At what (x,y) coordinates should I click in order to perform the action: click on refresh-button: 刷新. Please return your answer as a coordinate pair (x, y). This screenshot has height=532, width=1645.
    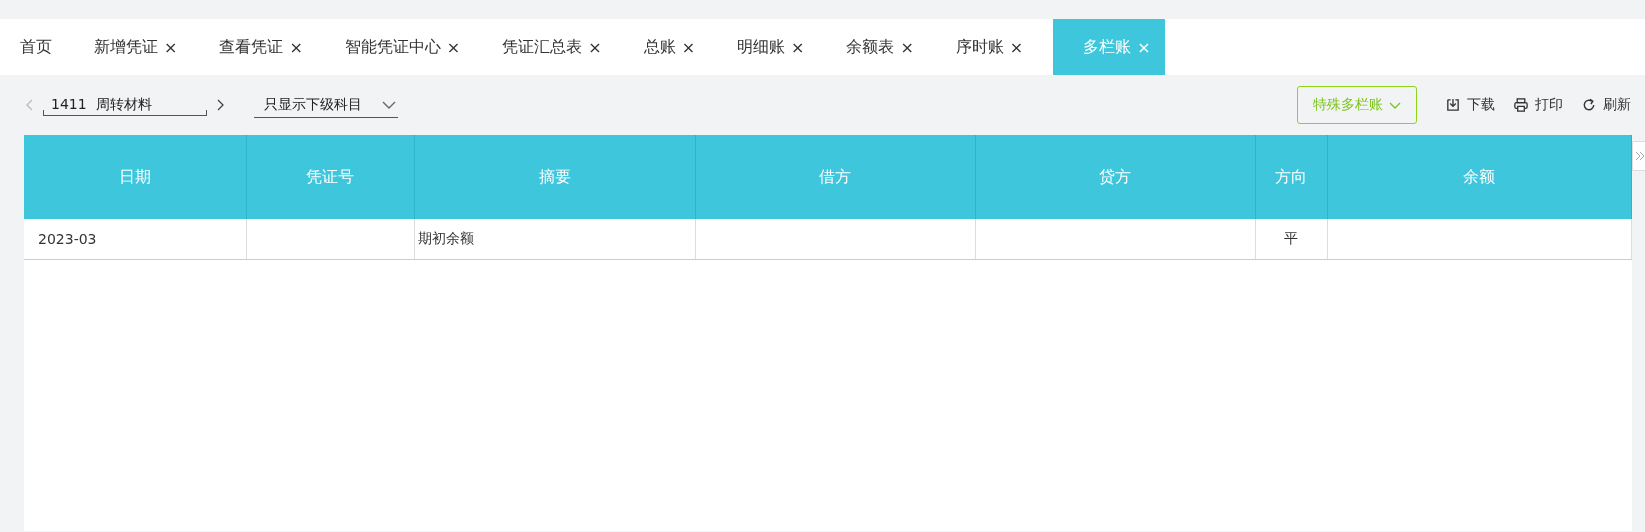
    Looking at the image, I should click on (1606, 105).